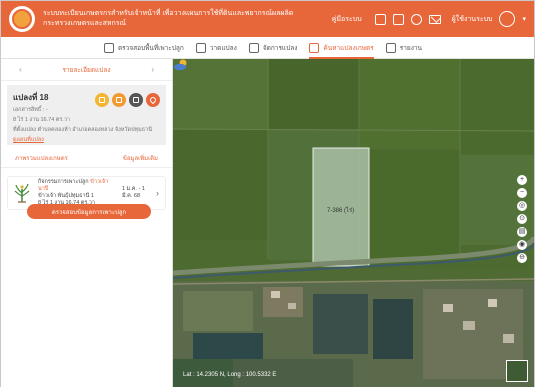 Image resolution: width=535 pixels, height=387 pixels. Describe the element at coordinates (181, 65) in the screenshot. I see `weather-icon` at that location.